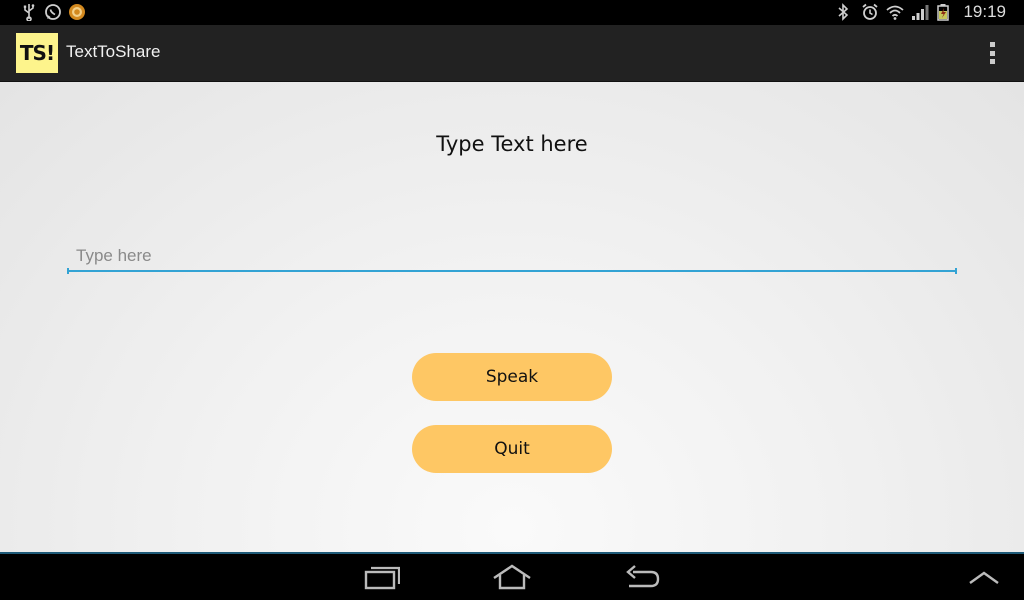  Describe the element at coordinates (512, 377) in the screenshot. I see `speak-button: Speak` at that location.